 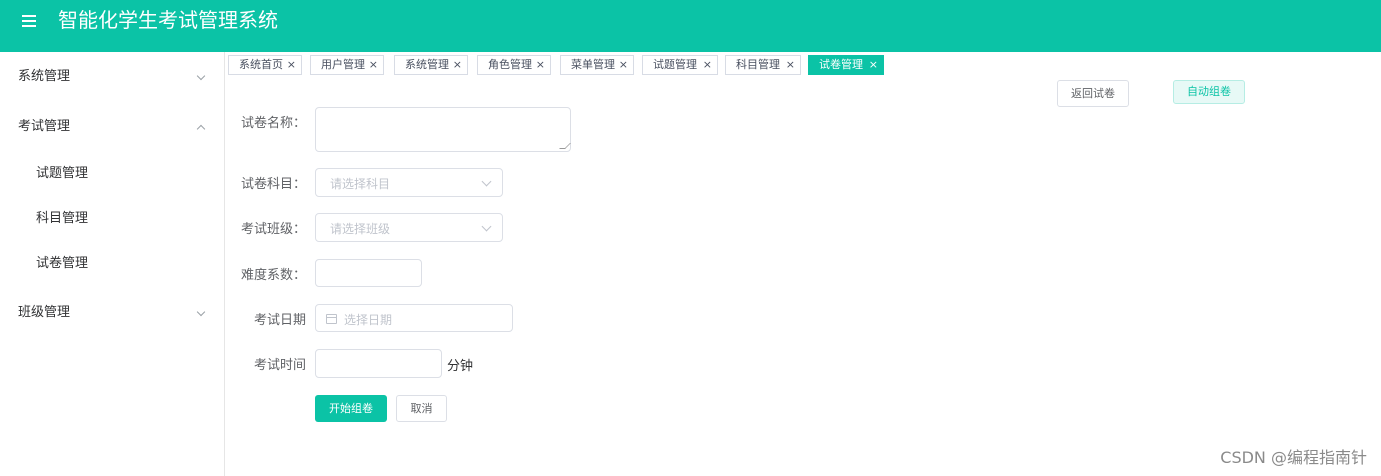 What do you see at coordinates (1093, 93) in the screenshot?
I see `back-to-papers-button: 返回试卷` at bounding box center [1093, 93].